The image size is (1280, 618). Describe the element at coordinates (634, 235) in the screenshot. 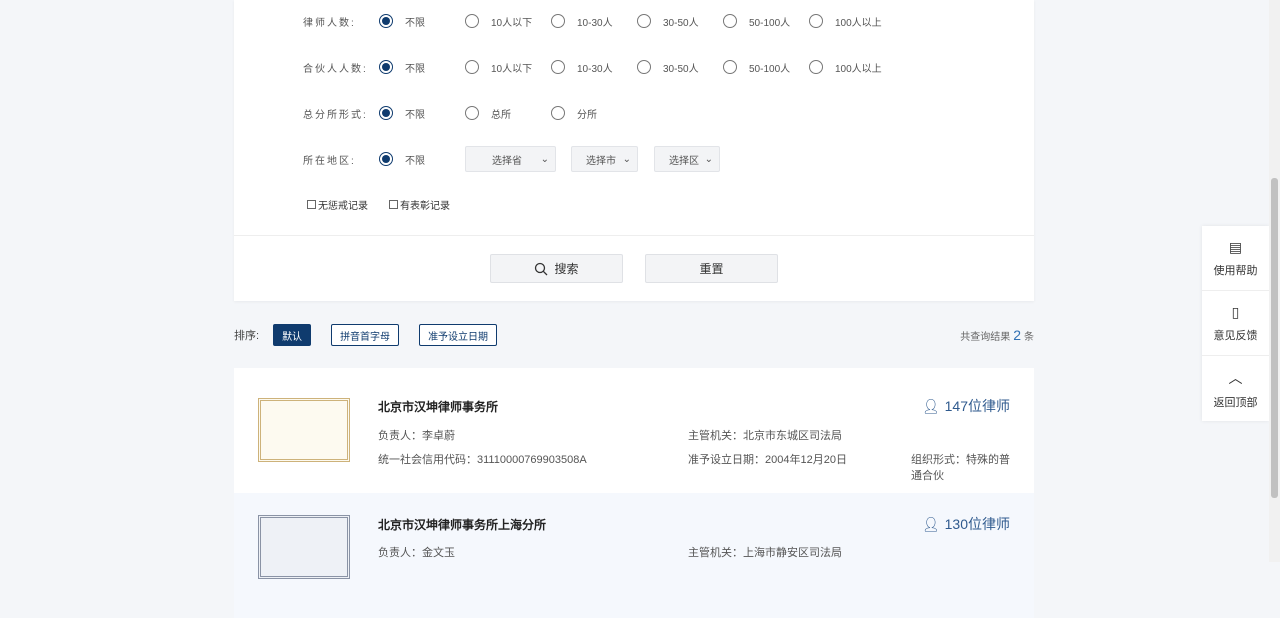

I see `divider` at that location.